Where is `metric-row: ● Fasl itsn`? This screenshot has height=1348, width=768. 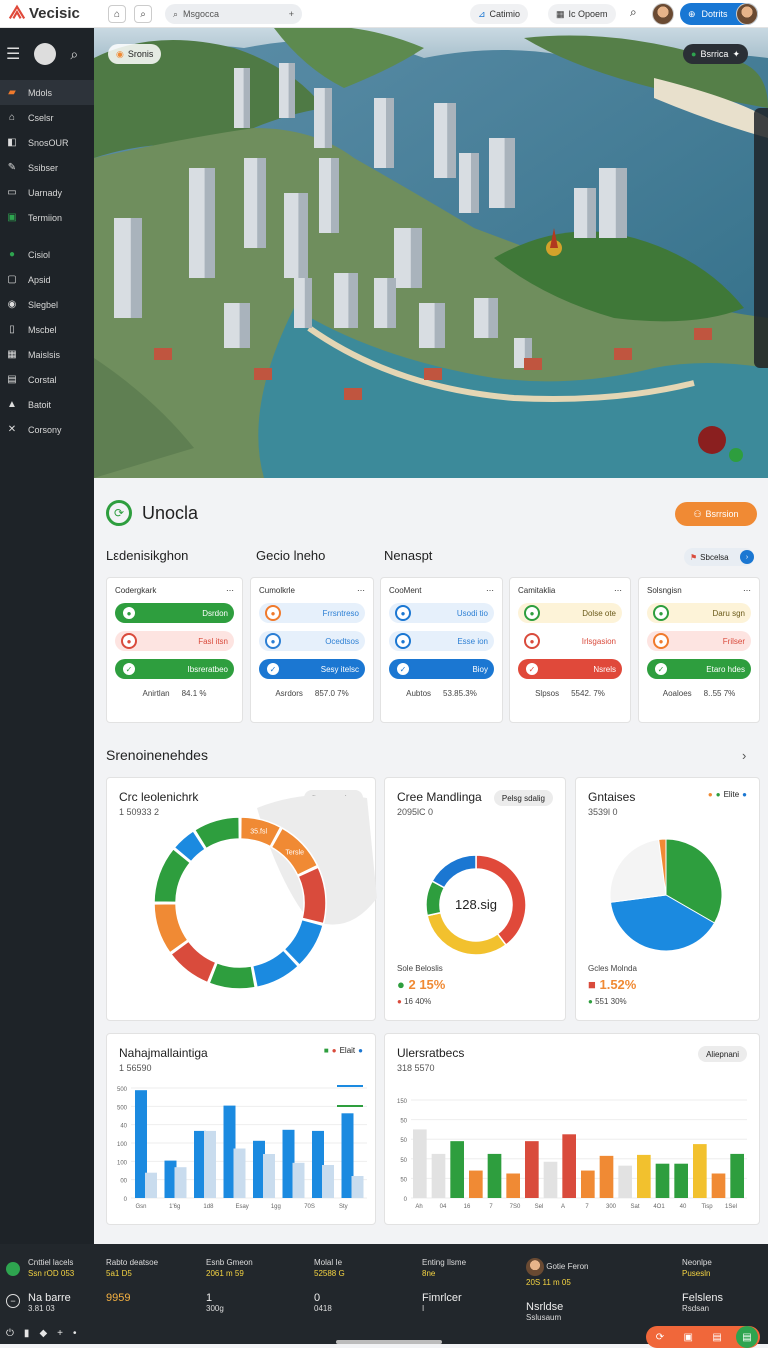
metric-row: ● Fasl itsn is located at coordinates (174, 641).